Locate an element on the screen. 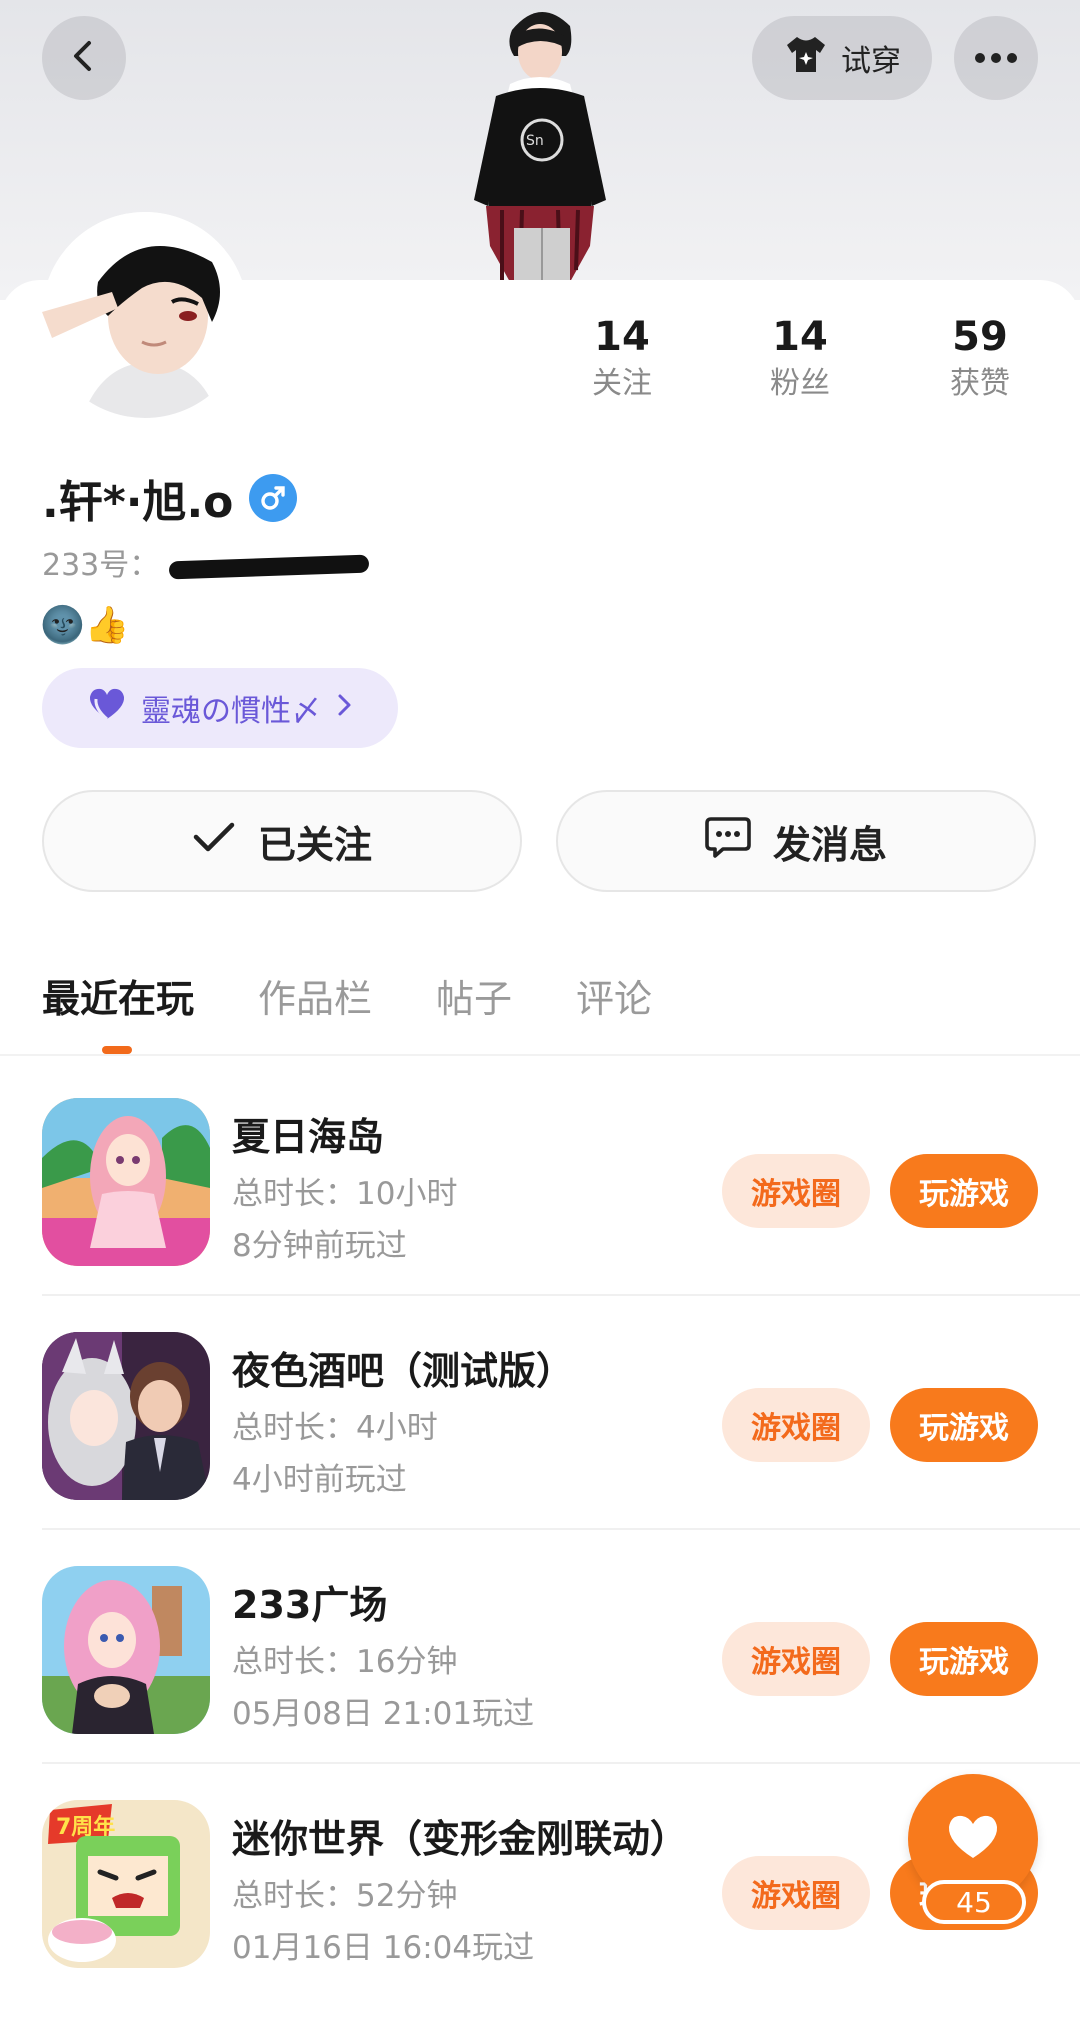 The width and height of the screenshot is (1080, 2040). stat-likes-label: 获赞 is located at coordinates (980, 383).